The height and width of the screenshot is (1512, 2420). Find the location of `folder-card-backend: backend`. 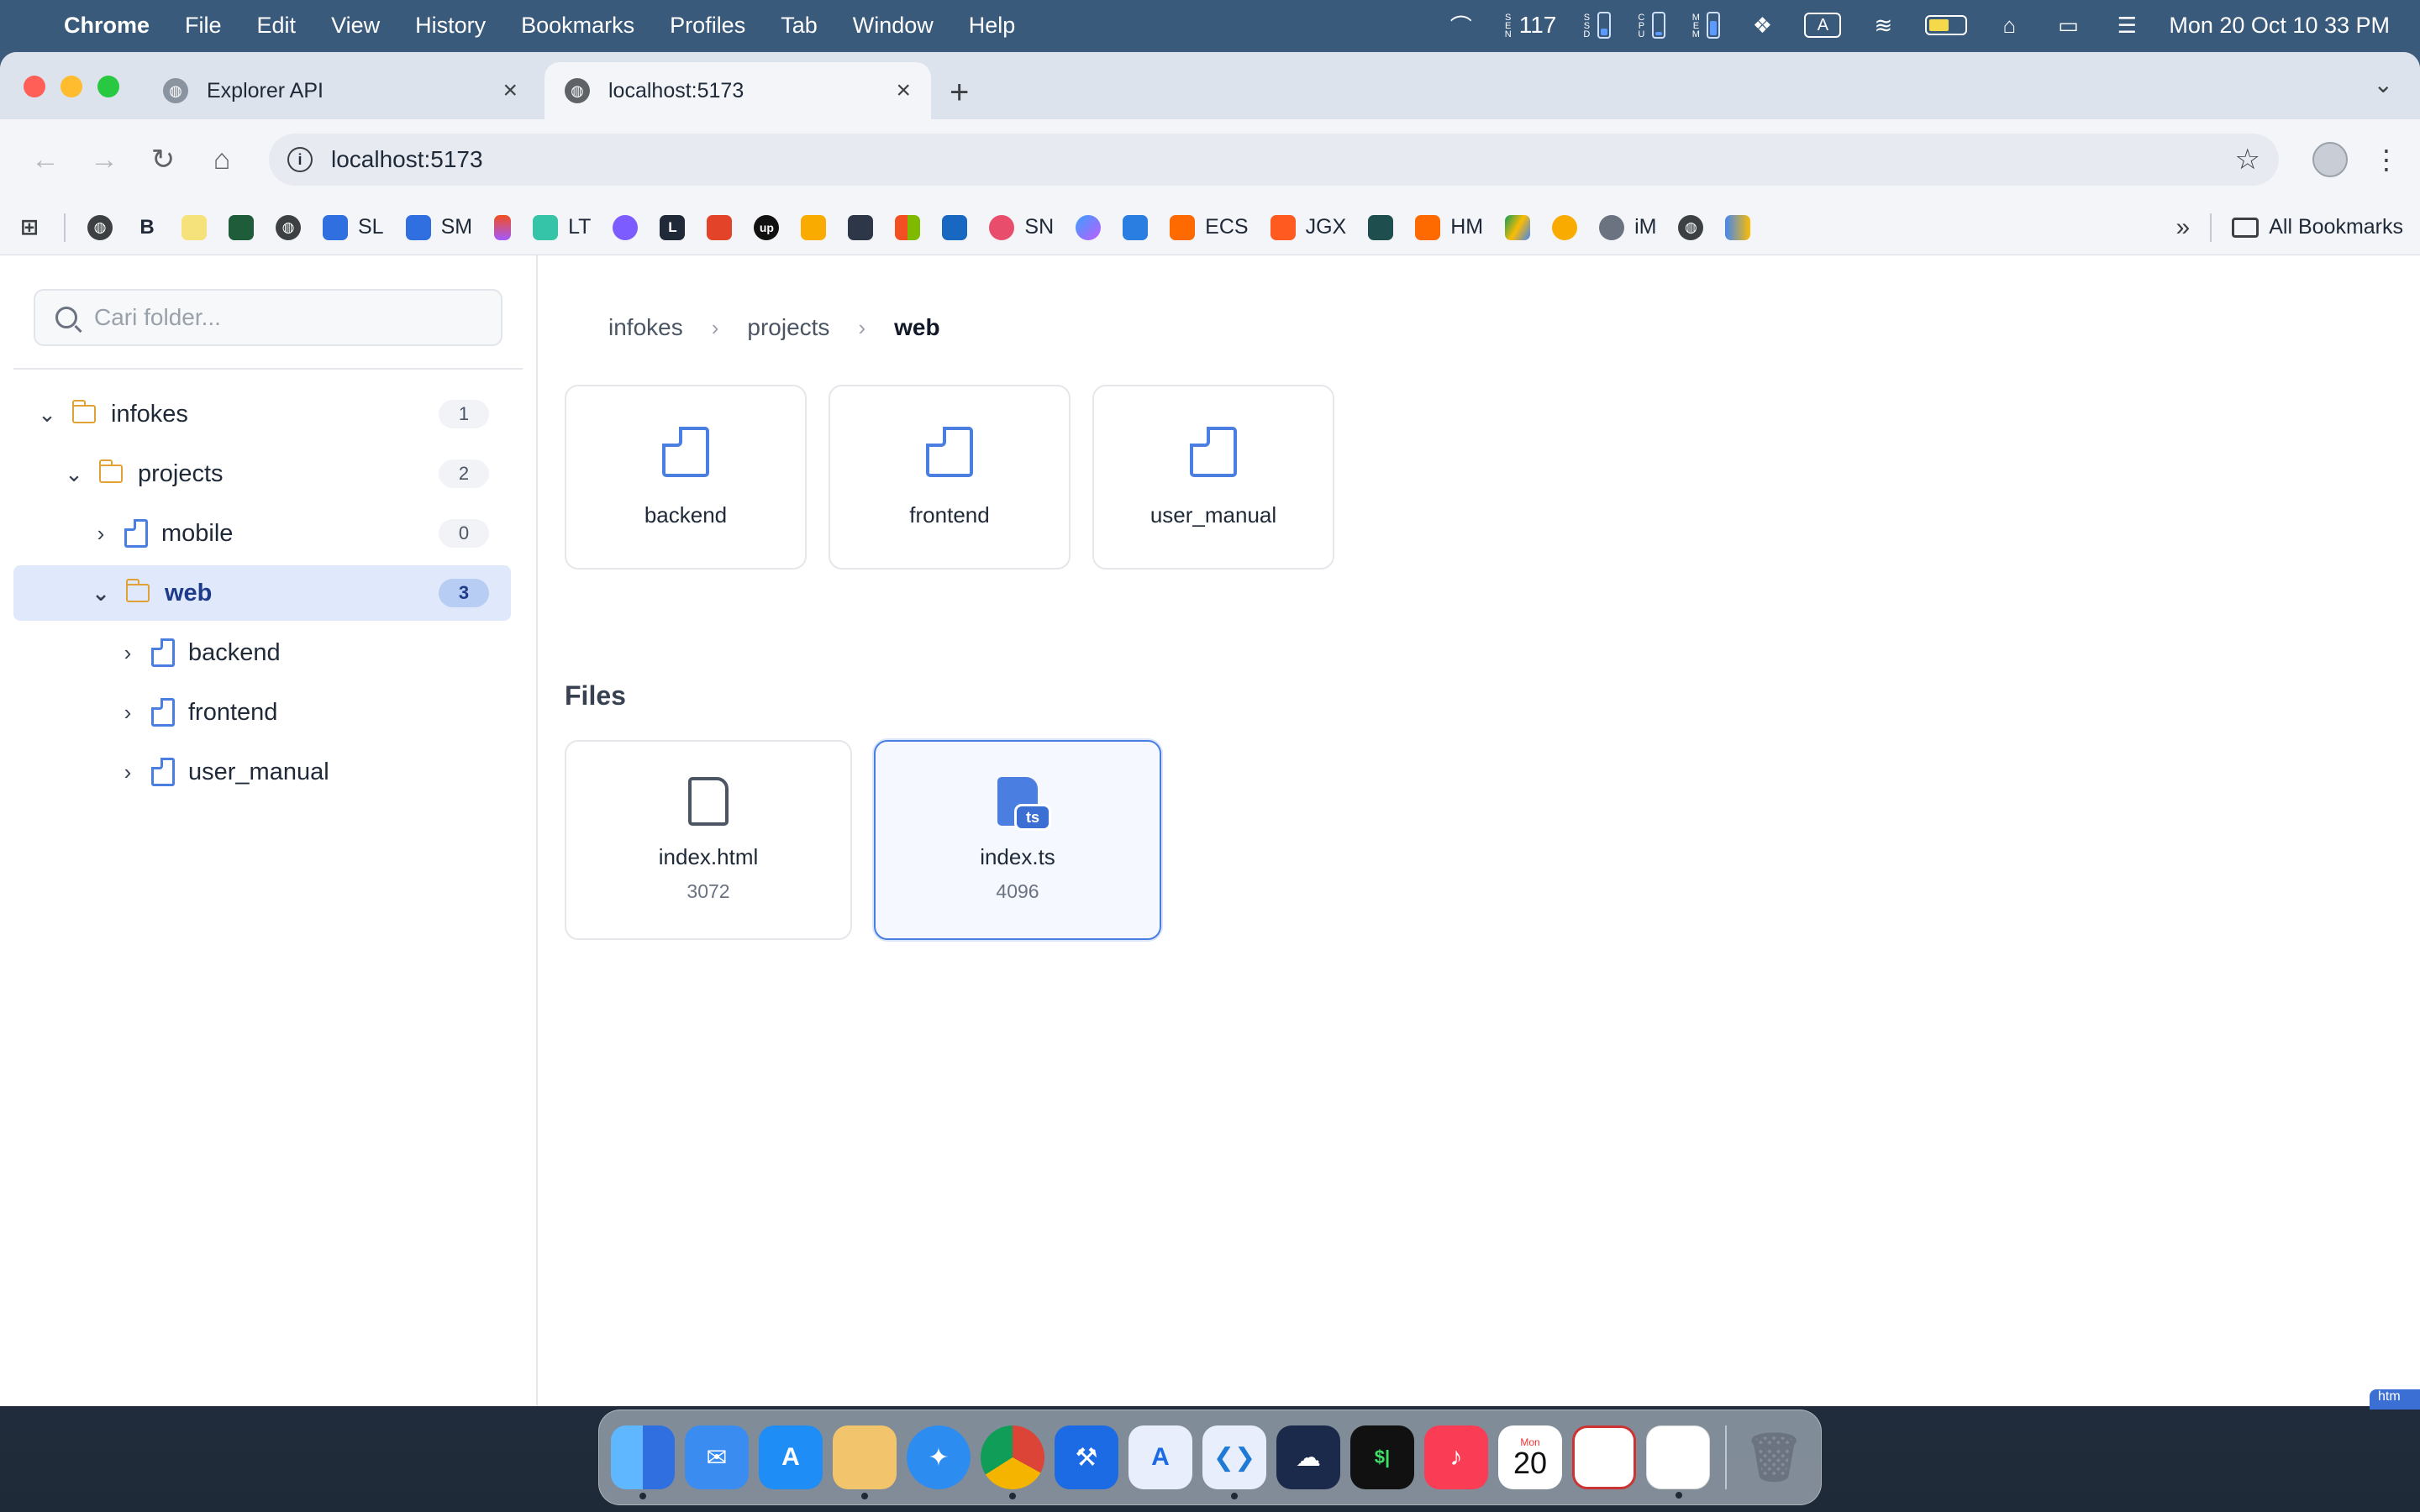

folder-card-backend: backend is located at coordinates (686, 477).